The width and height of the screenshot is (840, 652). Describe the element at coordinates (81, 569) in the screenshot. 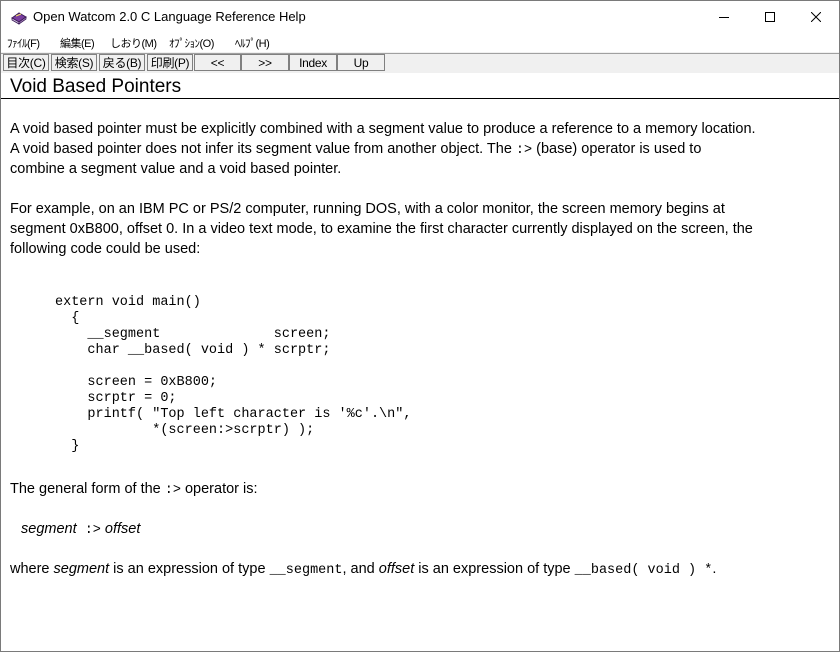

I see `term-segment: segment` at that location.